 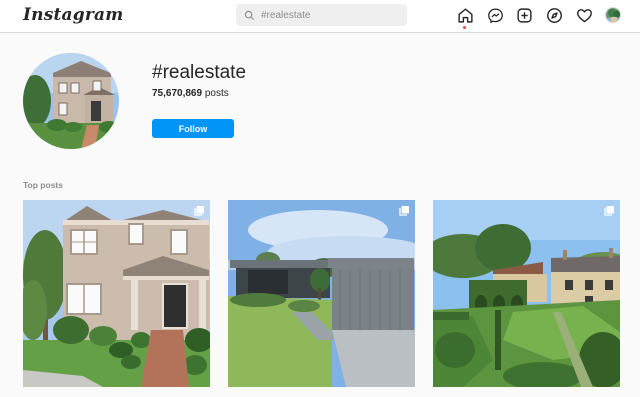 What do you see at coordinates (331, 15) in the screenshot?
I see `search-input` at bounding box center [331, 15].